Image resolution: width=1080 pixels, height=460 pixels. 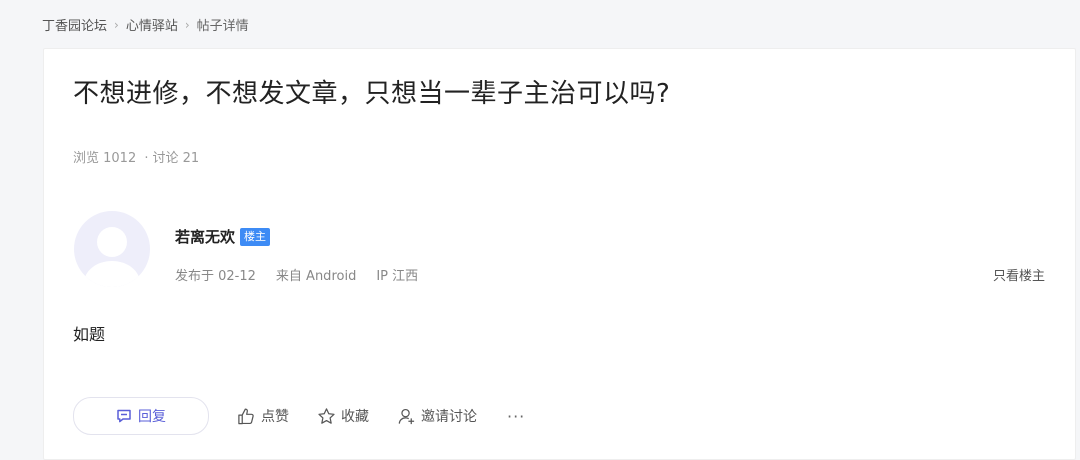 I want to click on invite-user-icon, so click(x=406, y=416).